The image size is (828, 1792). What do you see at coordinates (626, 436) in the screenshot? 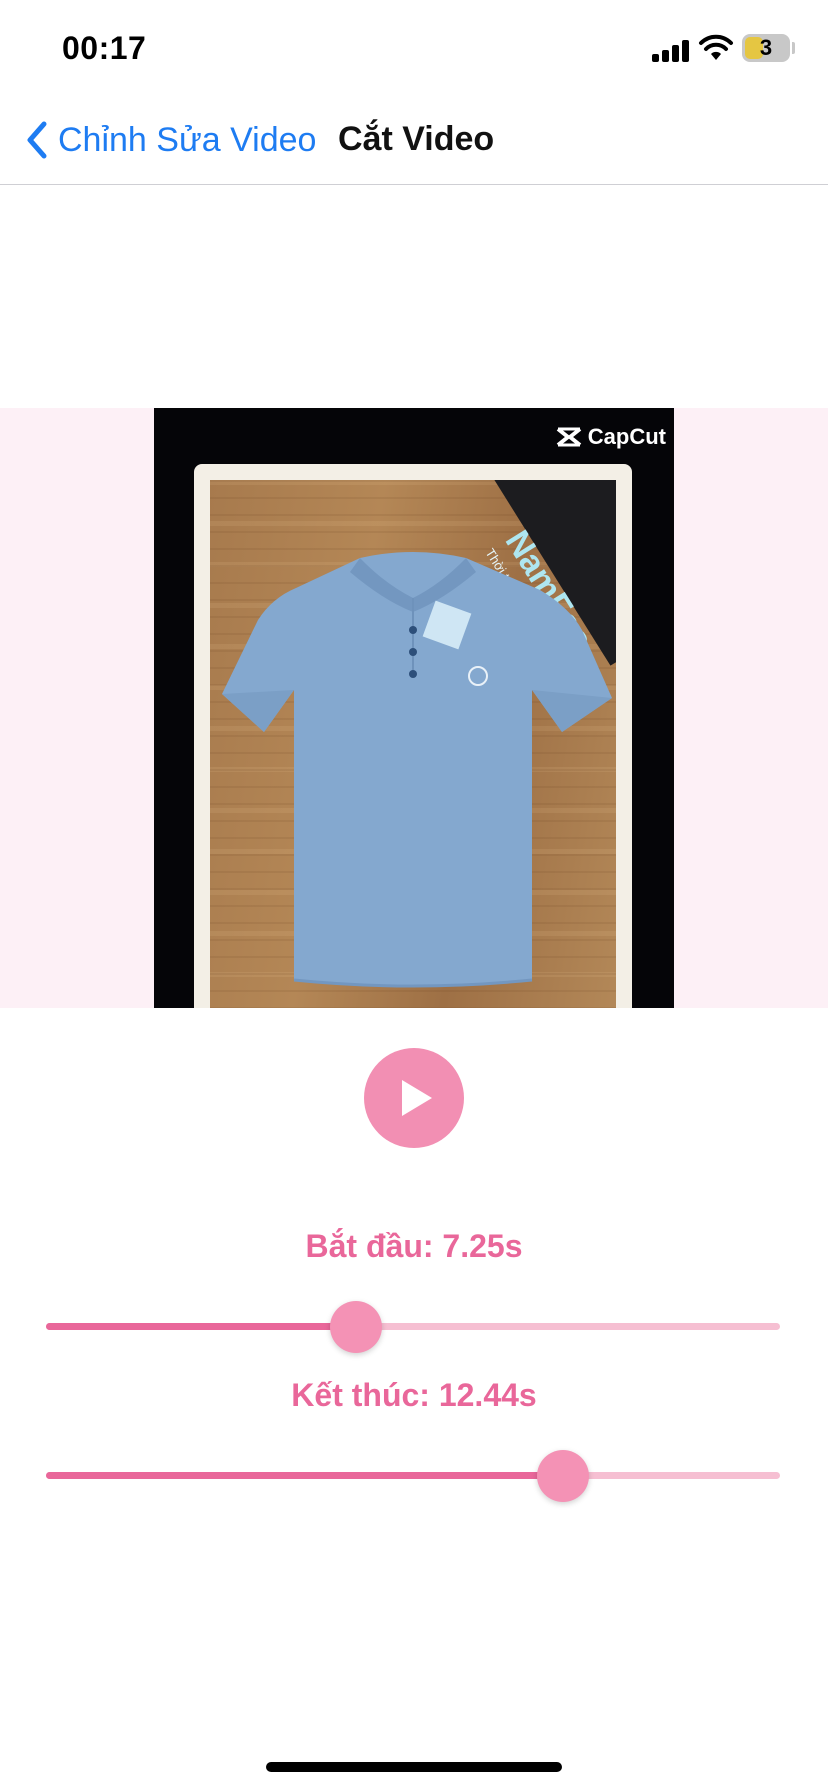
I see `capcut-watermark-text: CapCut` at bounding box center [626, 436].